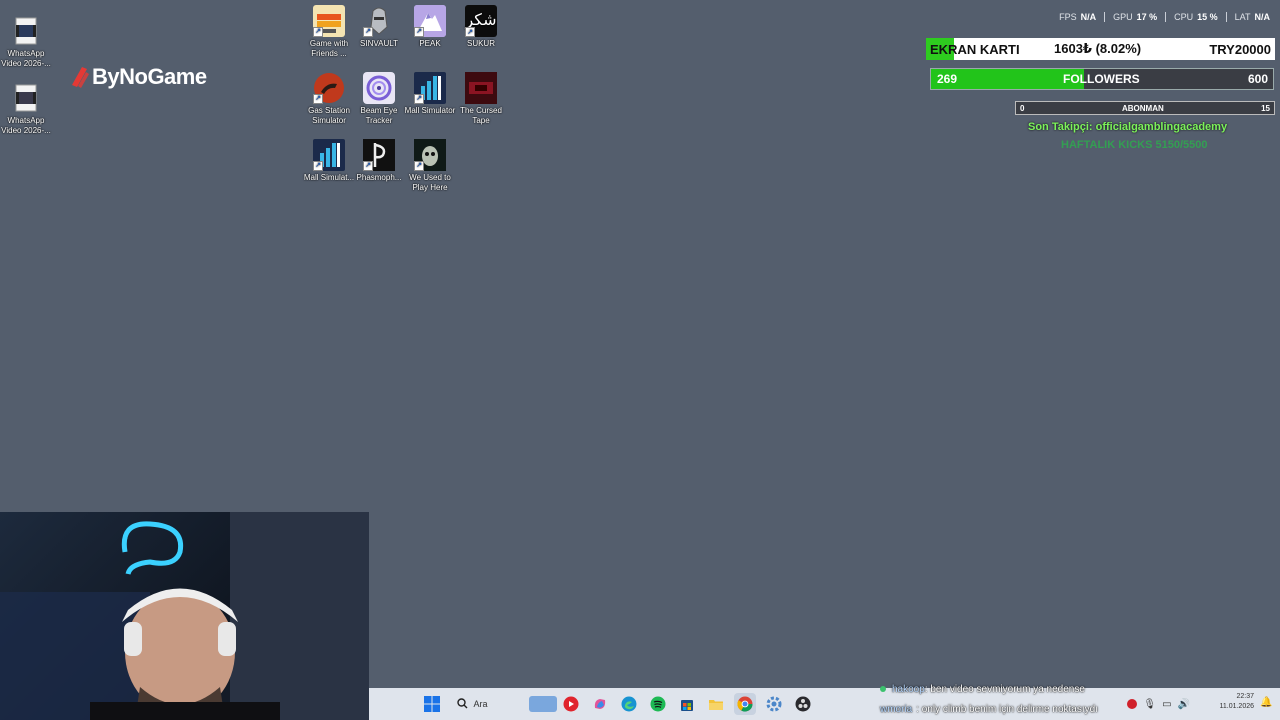 This screenshot has width=1280, height=720. I want to click on webcam-feed, so click(184, 616).